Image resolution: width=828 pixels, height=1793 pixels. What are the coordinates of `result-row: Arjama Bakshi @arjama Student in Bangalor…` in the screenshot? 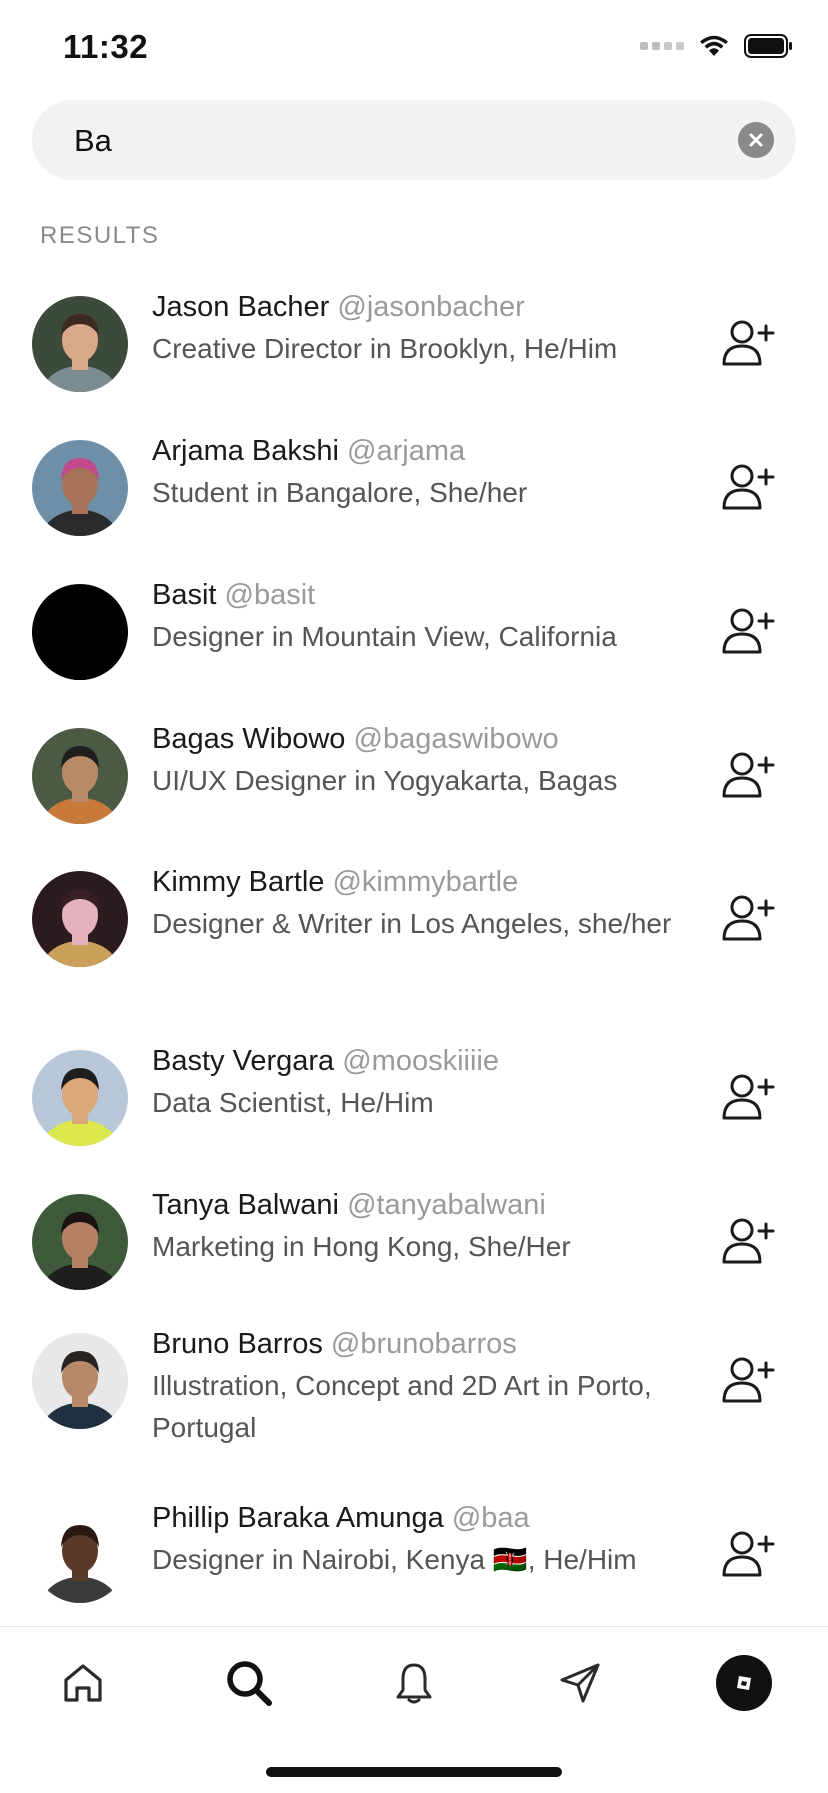 It's located at (414, 496).